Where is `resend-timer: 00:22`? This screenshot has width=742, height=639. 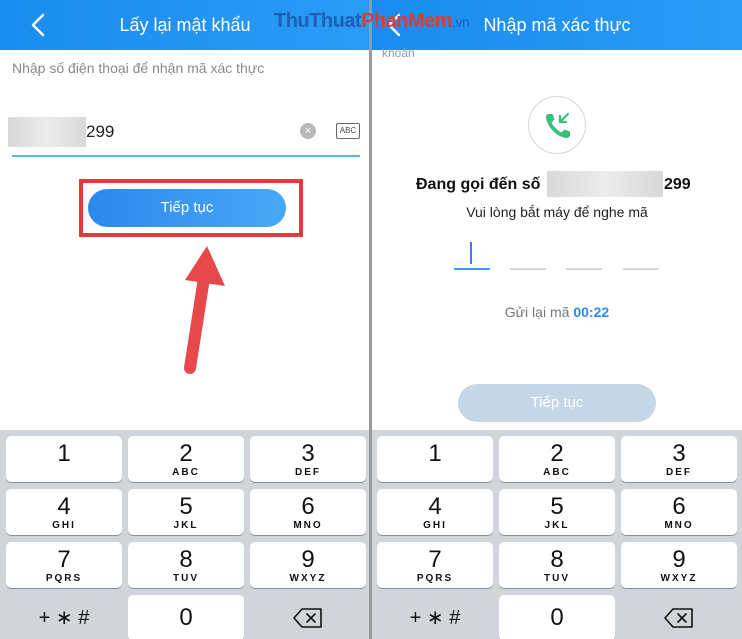
resend-timer: 00:22 is located at coordinates (591, 312).